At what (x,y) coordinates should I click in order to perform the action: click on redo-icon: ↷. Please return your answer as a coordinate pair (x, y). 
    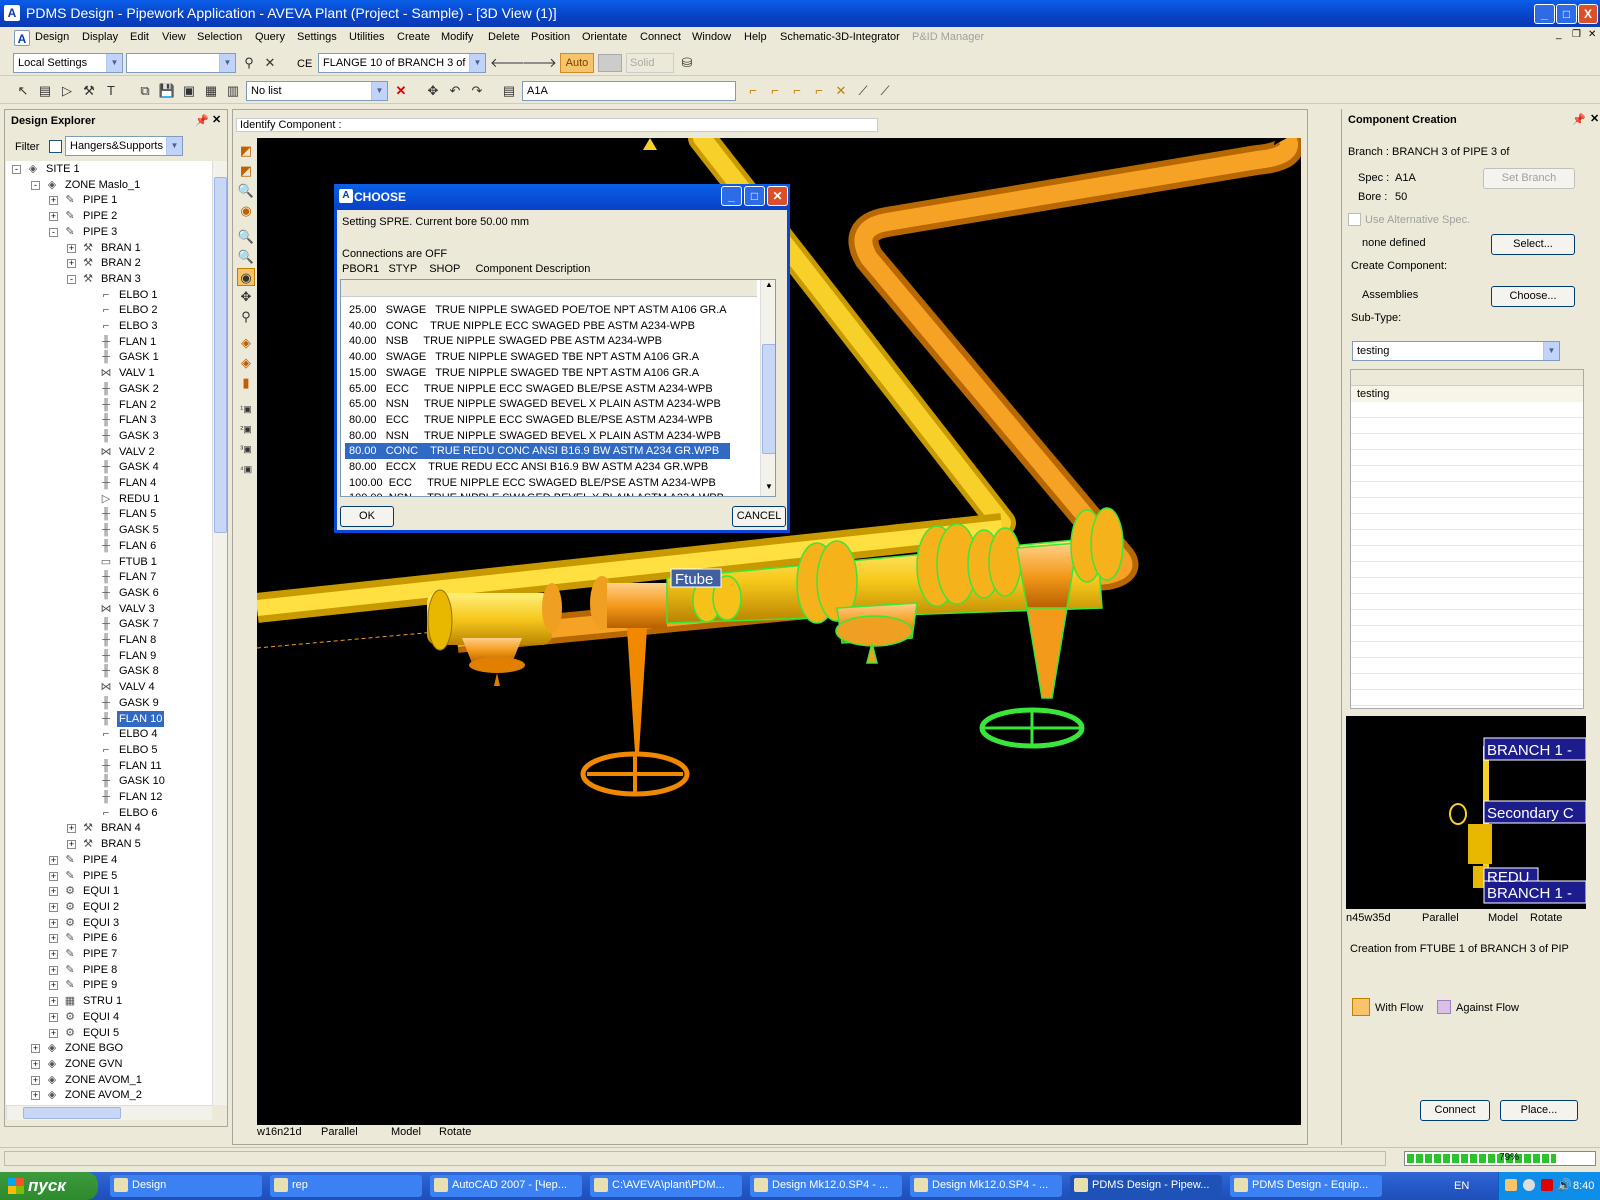
    Looking at the image, I should click on (477, 91).